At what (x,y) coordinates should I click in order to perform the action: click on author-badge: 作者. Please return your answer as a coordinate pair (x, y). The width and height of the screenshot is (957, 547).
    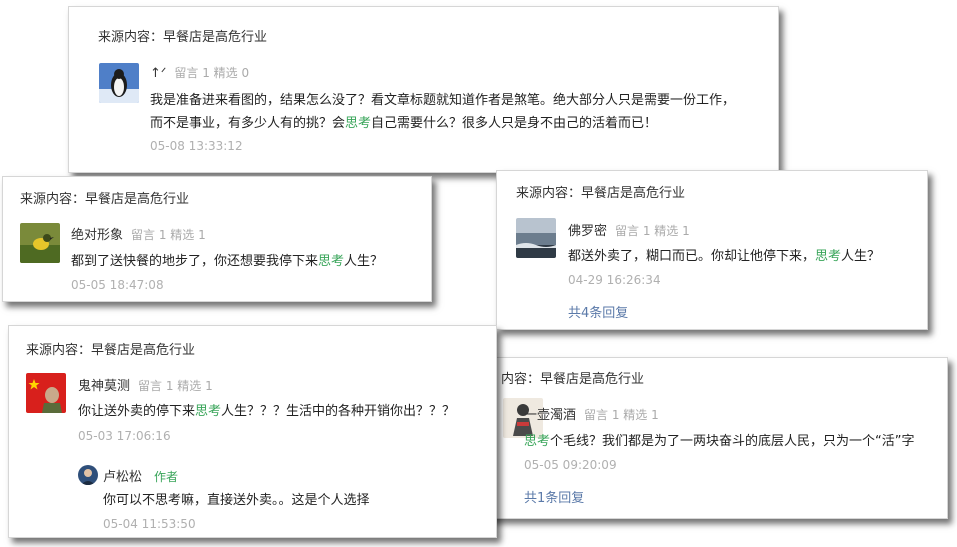
    Looking at the image, I should click on (166, 477).